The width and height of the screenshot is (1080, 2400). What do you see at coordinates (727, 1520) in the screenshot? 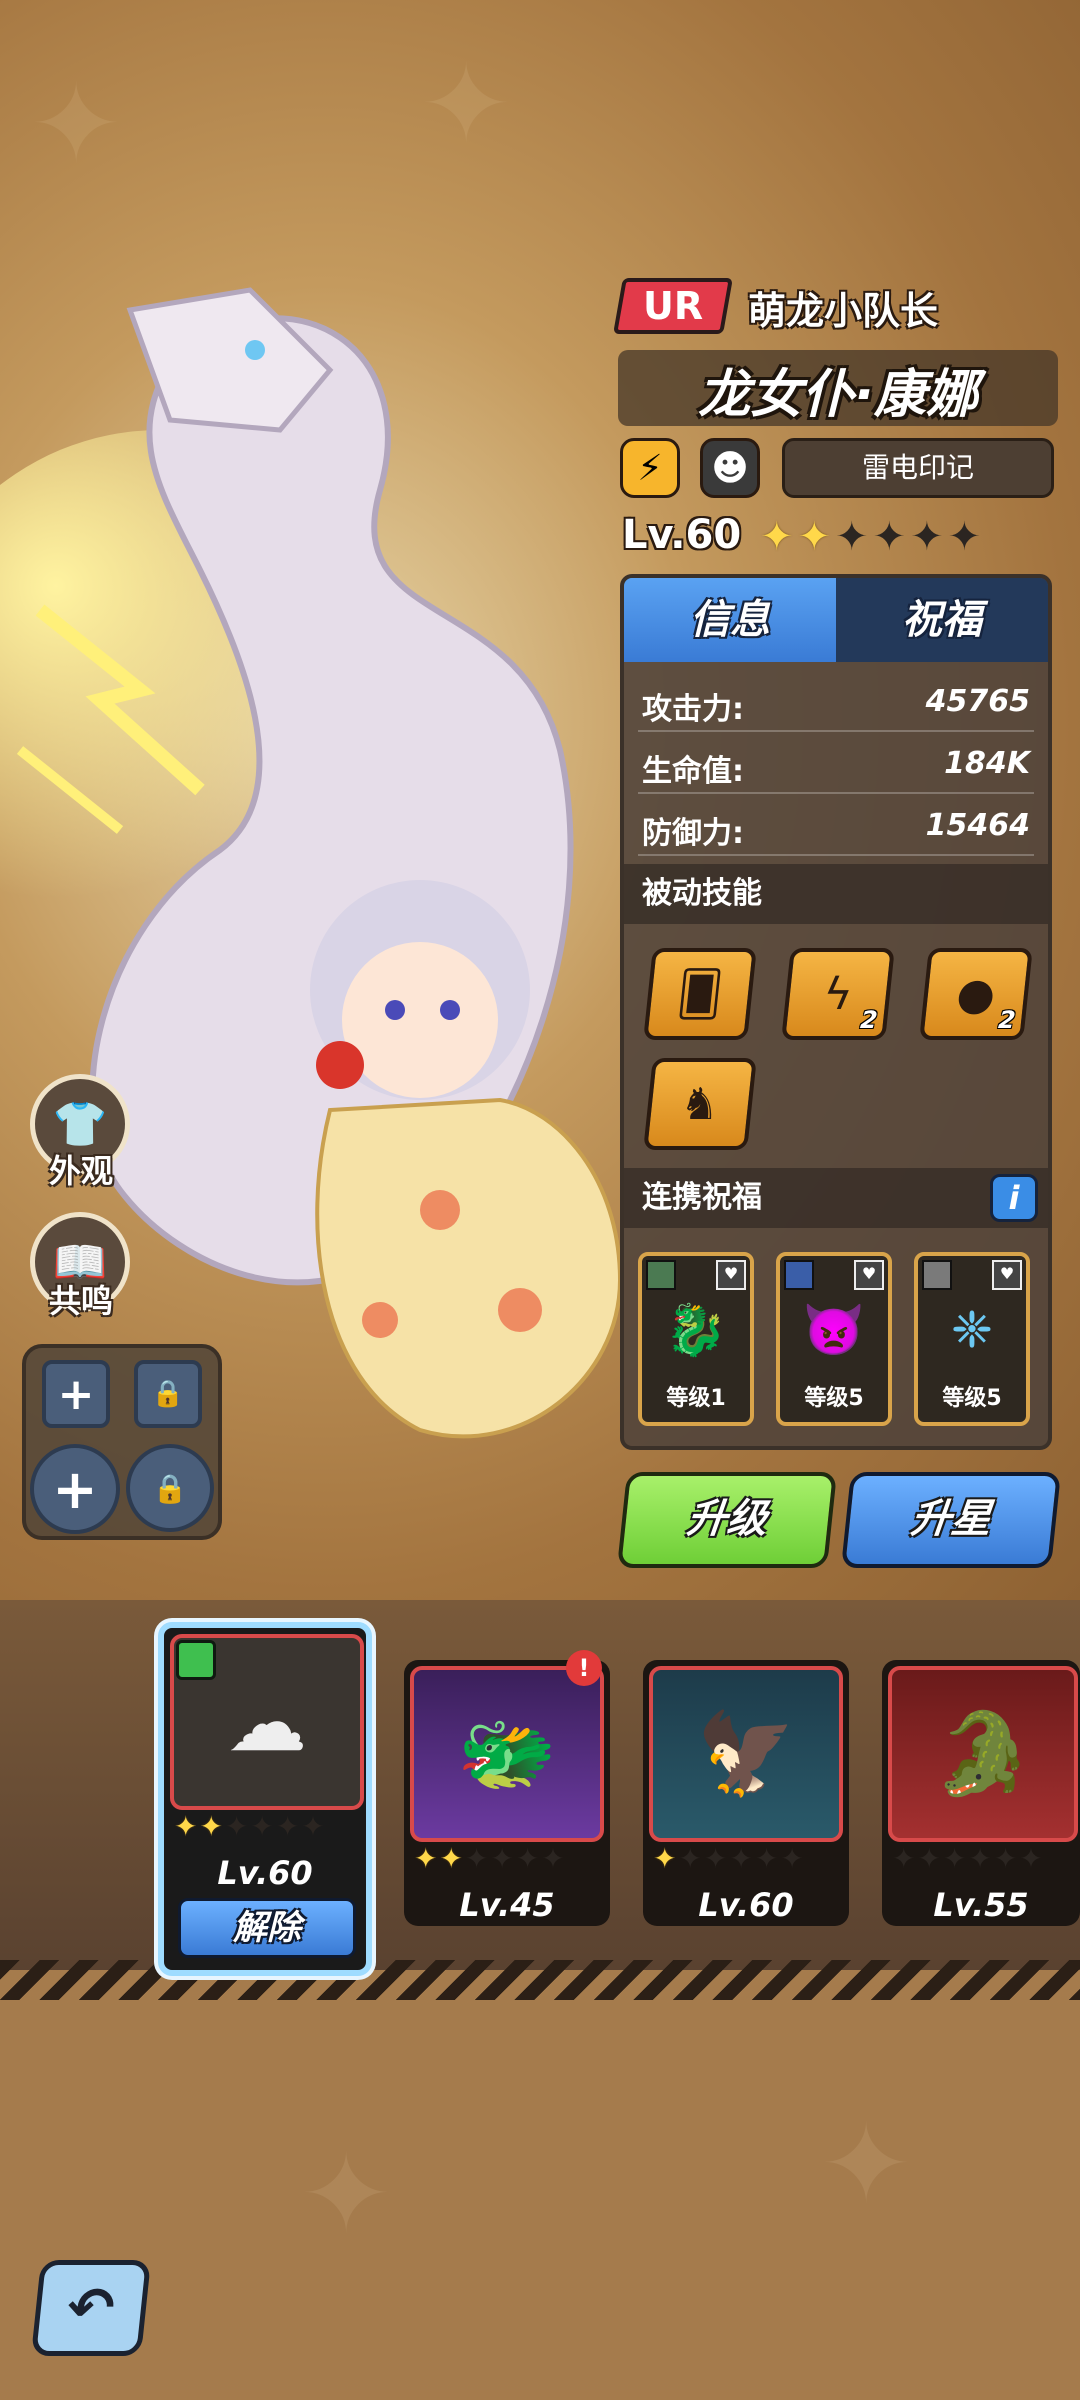
I see `upgrade-button: 升级` at bounding box center [727, 1520].